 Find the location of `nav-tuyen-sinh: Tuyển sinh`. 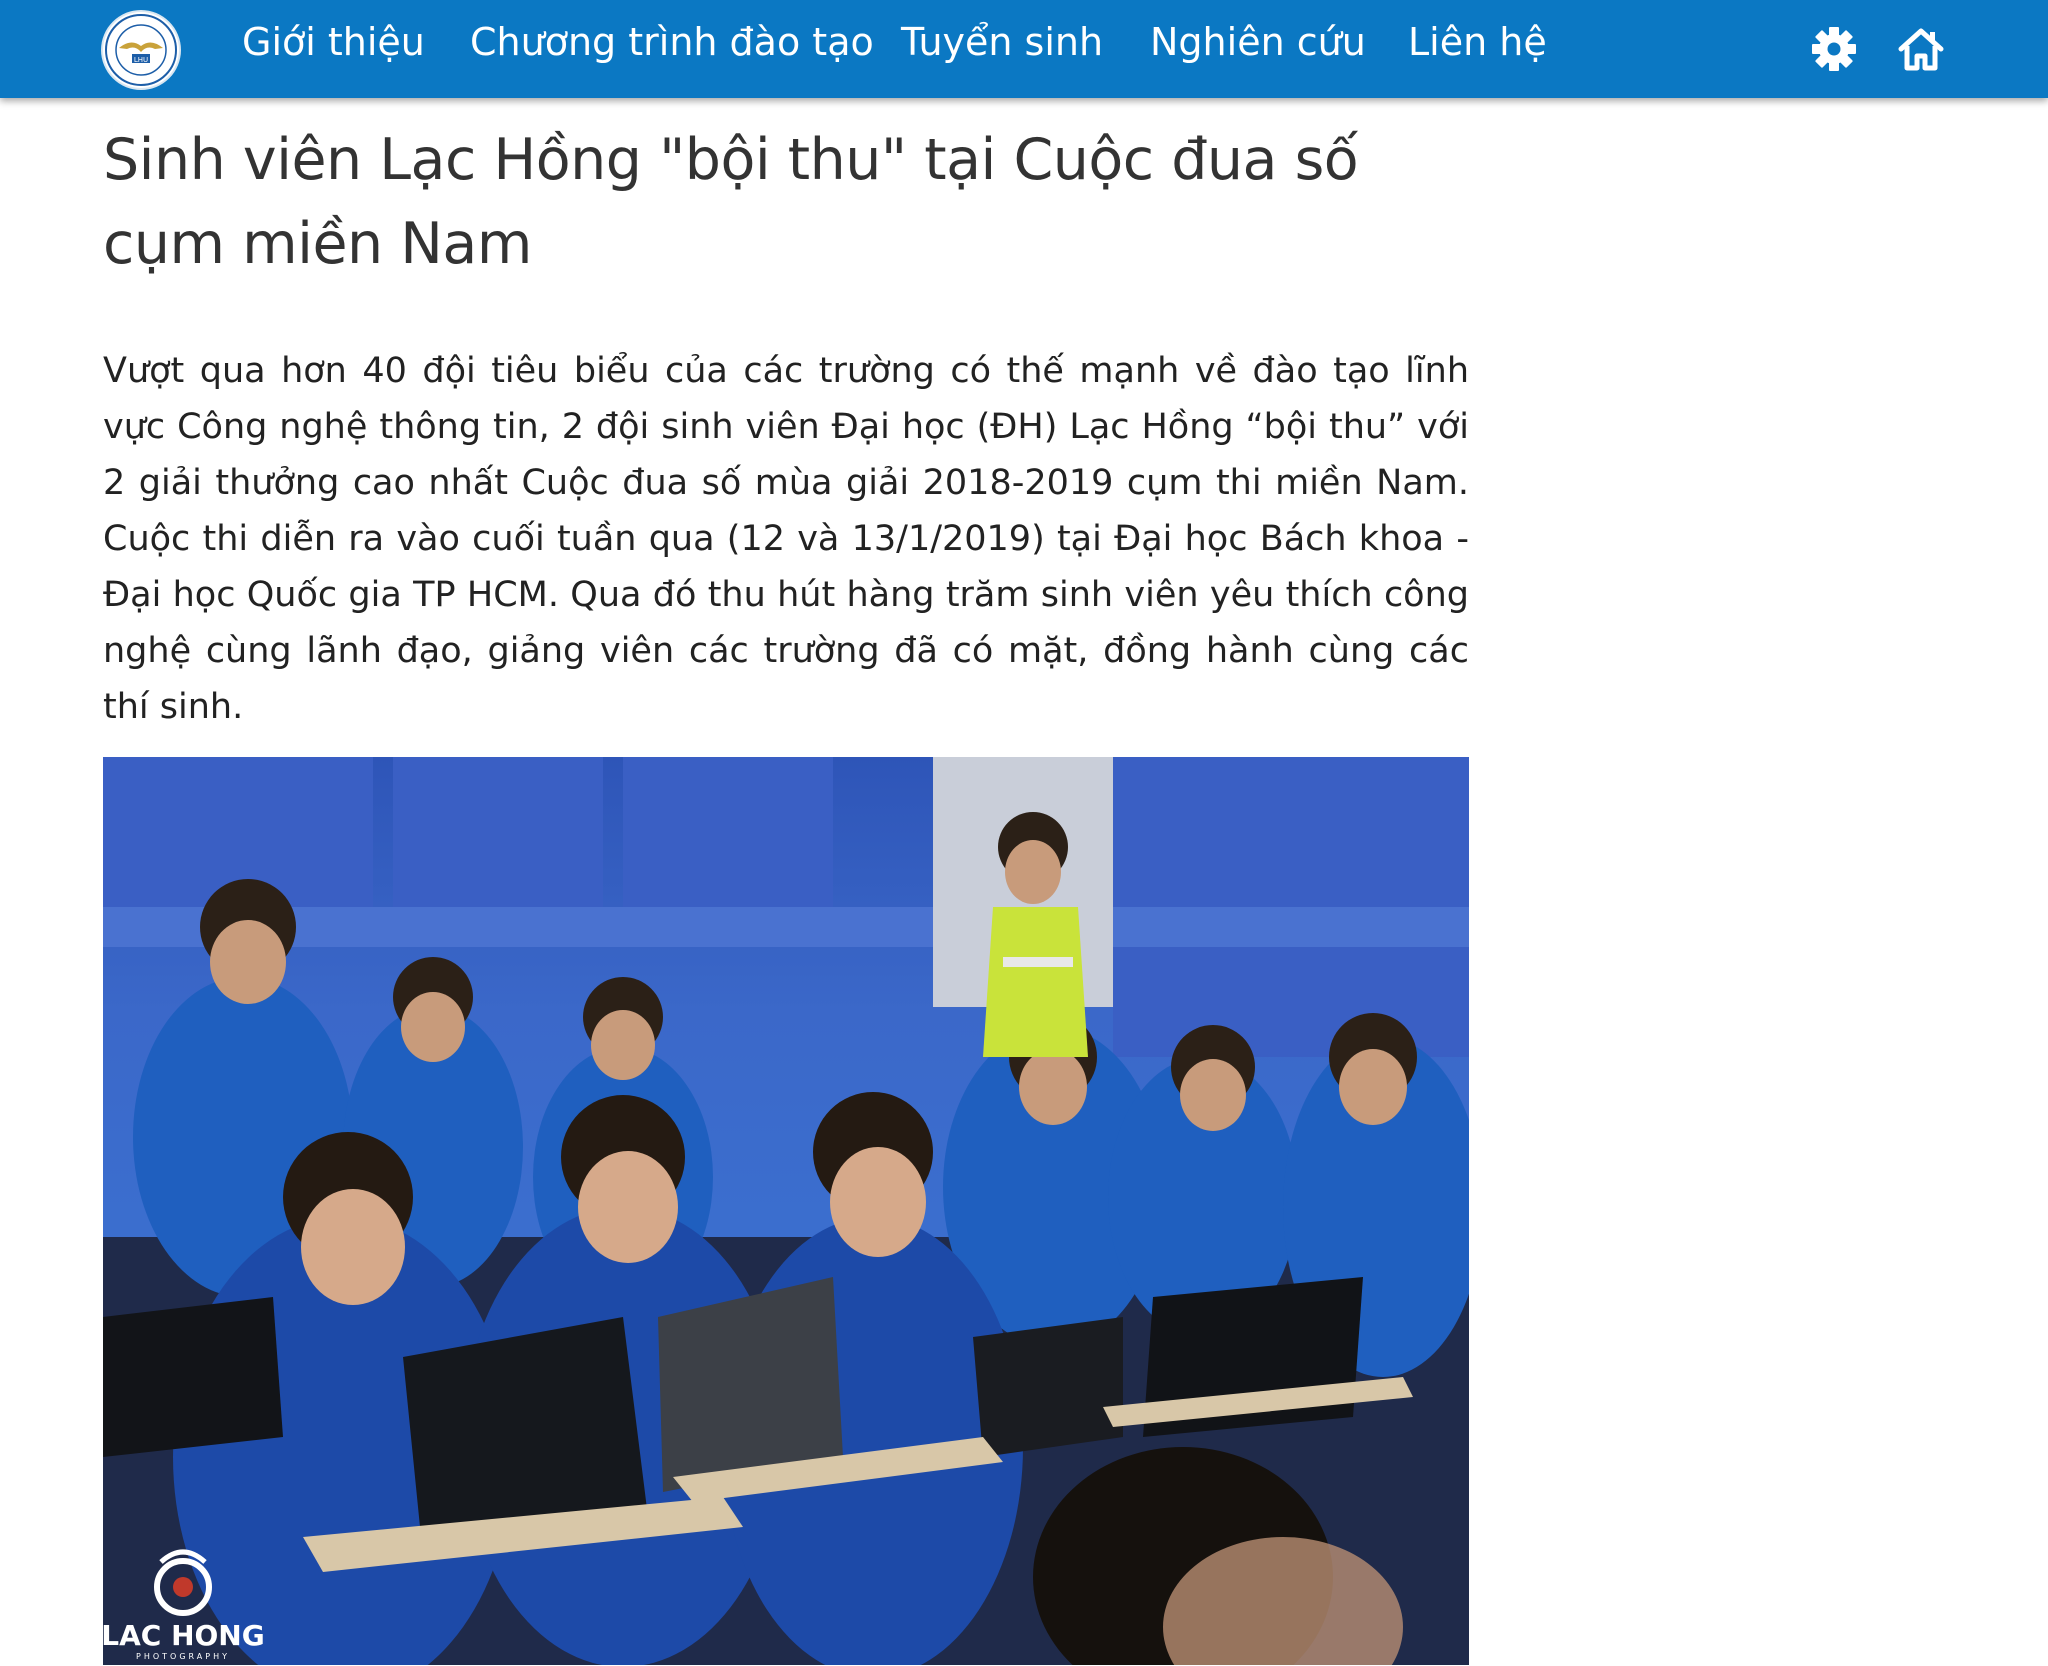

nav-tuyen-sinh: Tuyển sinh is located at coordinates (1002, 42).